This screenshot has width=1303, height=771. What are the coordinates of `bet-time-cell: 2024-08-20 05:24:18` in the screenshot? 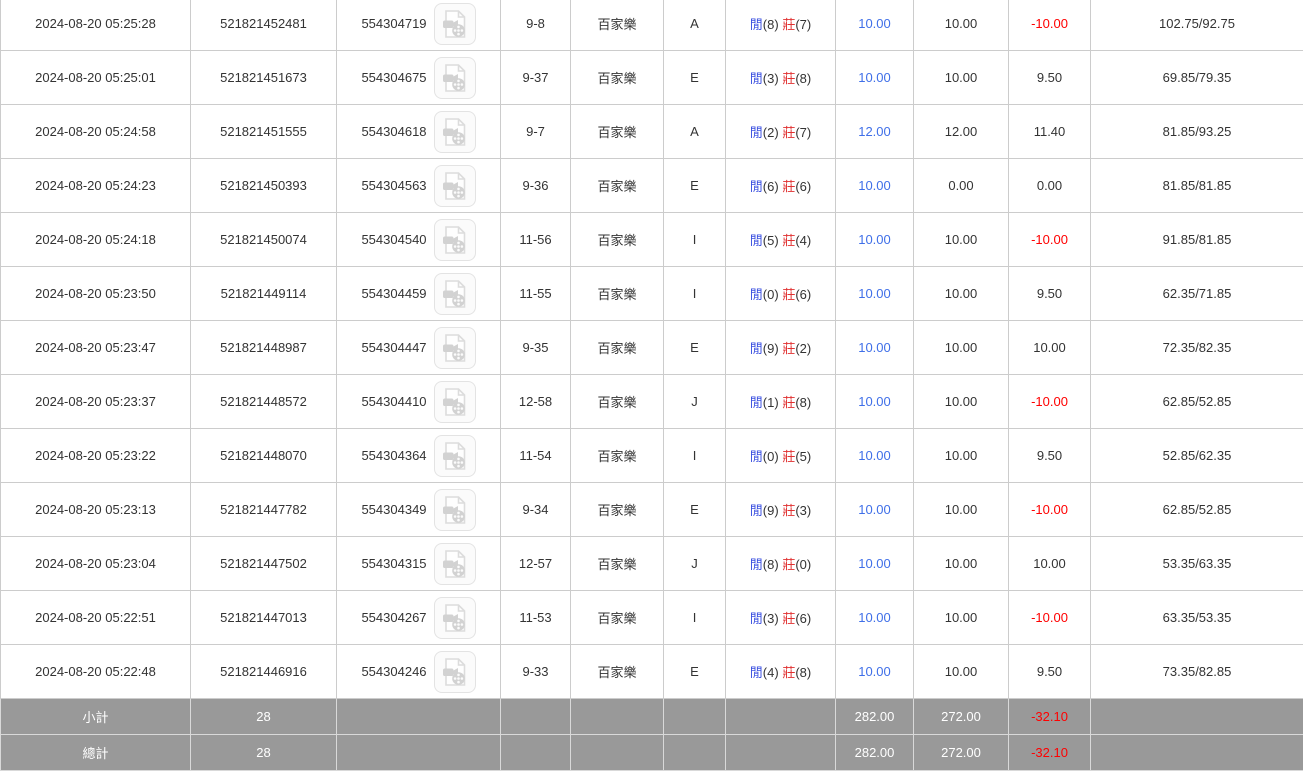 It's located at (96, 240).